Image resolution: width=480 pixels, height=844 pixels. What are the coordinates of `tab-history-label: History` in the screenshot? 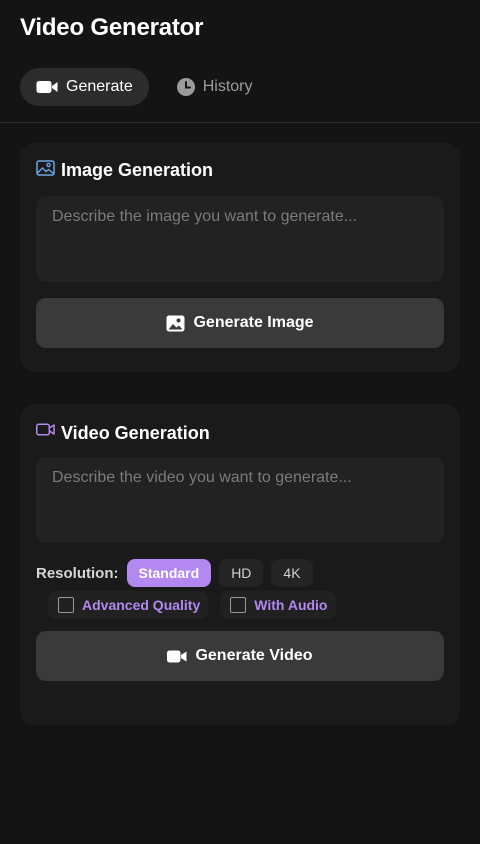 It's located at (227, 86).